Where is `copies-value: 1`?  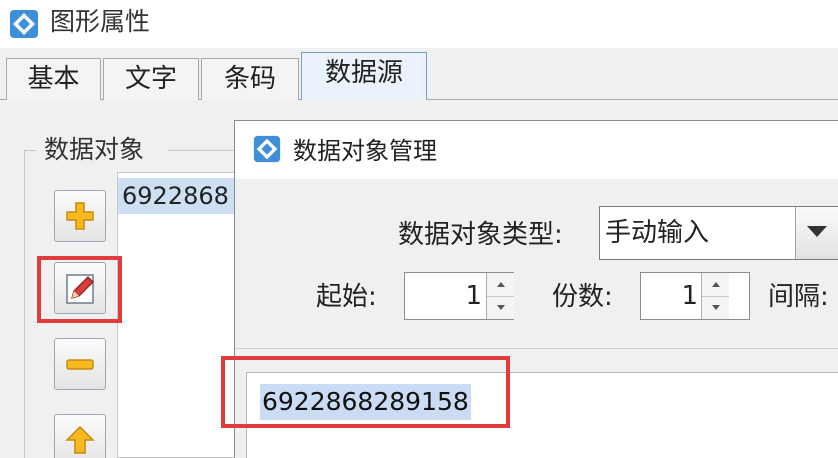
copies-value: 1 is located at coordinates (672, 296).